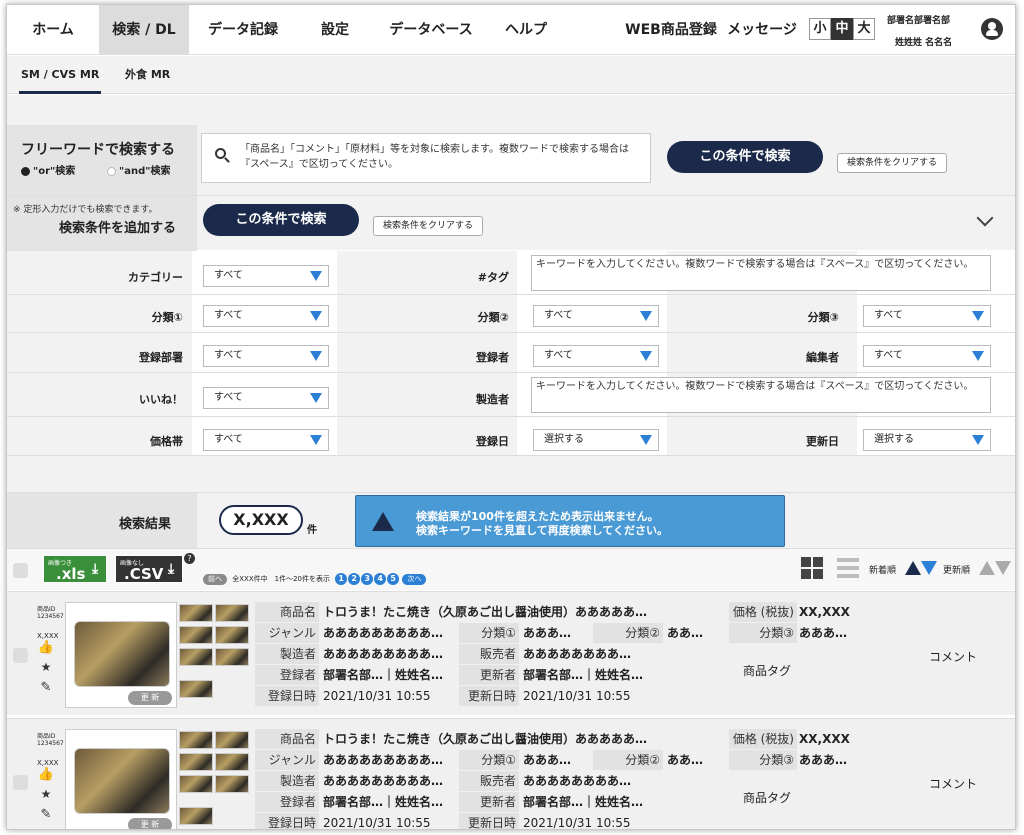 This screenshot has height=835, width=1024. Describe the element at coordinates (431, 30) in the screenshot. I see `nav-database: データベース` at that location.